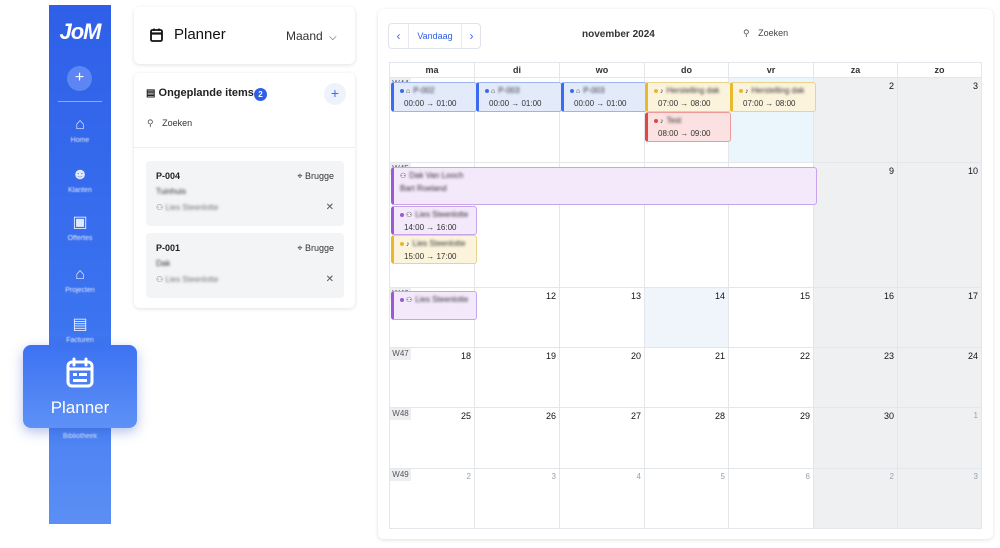  I want to click on calendar-event: ♪ Test 08:00 → 09:00, so click(688, 127).